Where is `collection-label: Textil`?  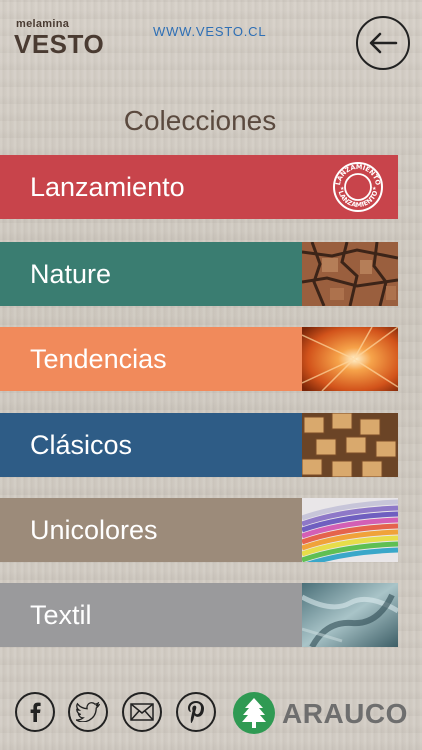 collection-label: Textil is located at coordinates (61, 615).